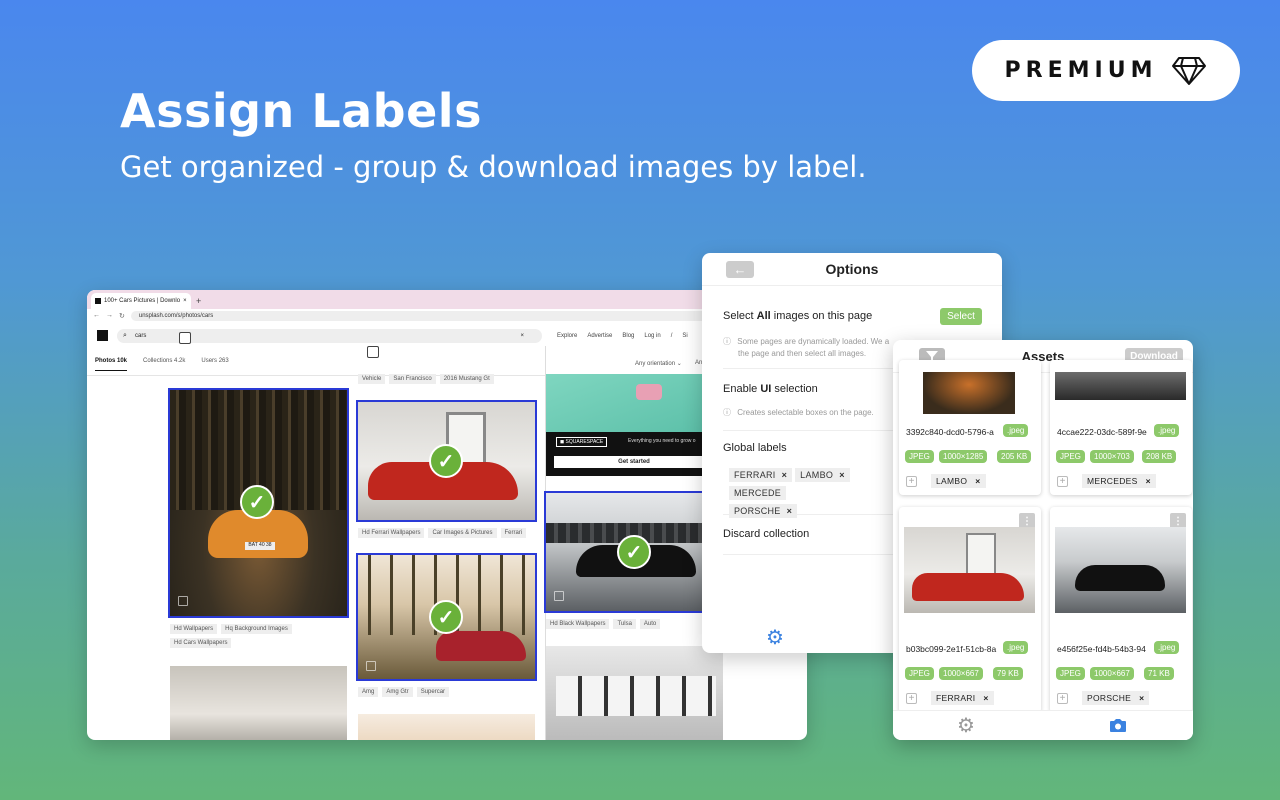 The height and width of the screenshot is (800, 1280). I want to click on label-chip: LAMBO ×, so click(822, 475).